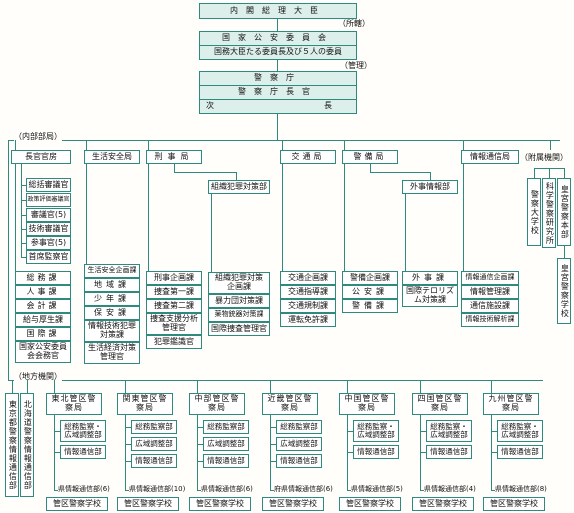 This screenshot has width=574, height=513. I want to click on sotai-div-3: 国際捜査管理官, so click(239, 329).